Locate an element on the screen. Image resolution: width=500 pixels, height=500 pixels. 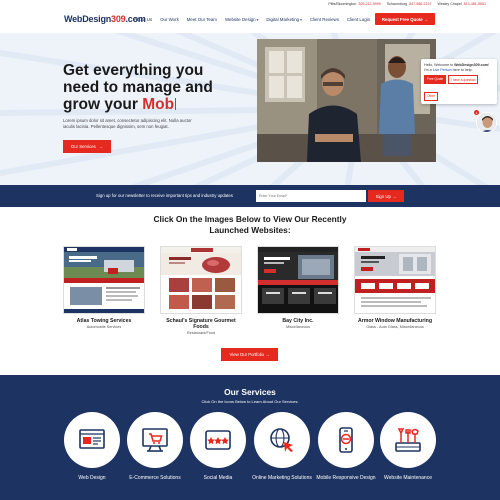
ecommerce-icon is located at coordinates (155, 440).